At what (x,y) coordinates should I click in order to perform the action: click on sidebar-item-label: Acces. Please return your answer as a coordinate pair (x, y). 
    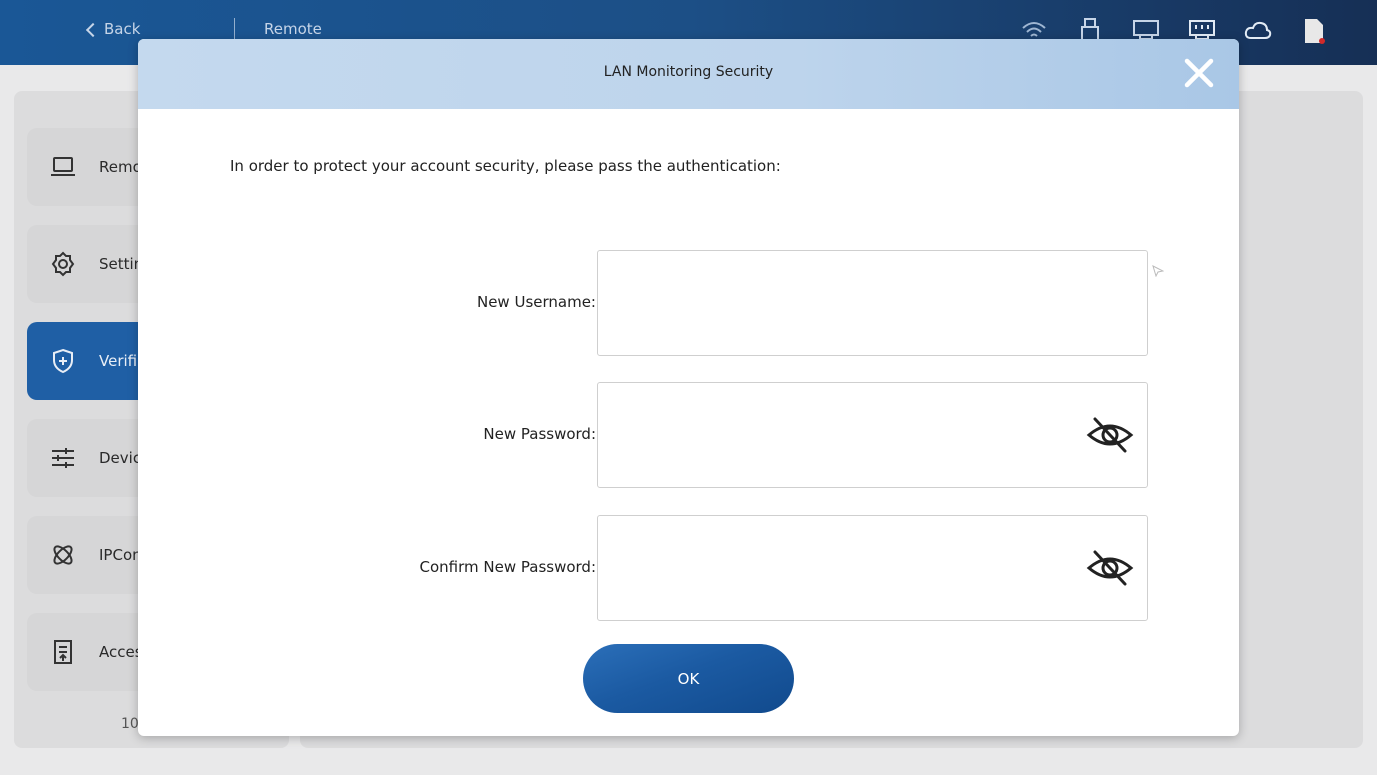
    Looking at the image, I should click on (121, 652).